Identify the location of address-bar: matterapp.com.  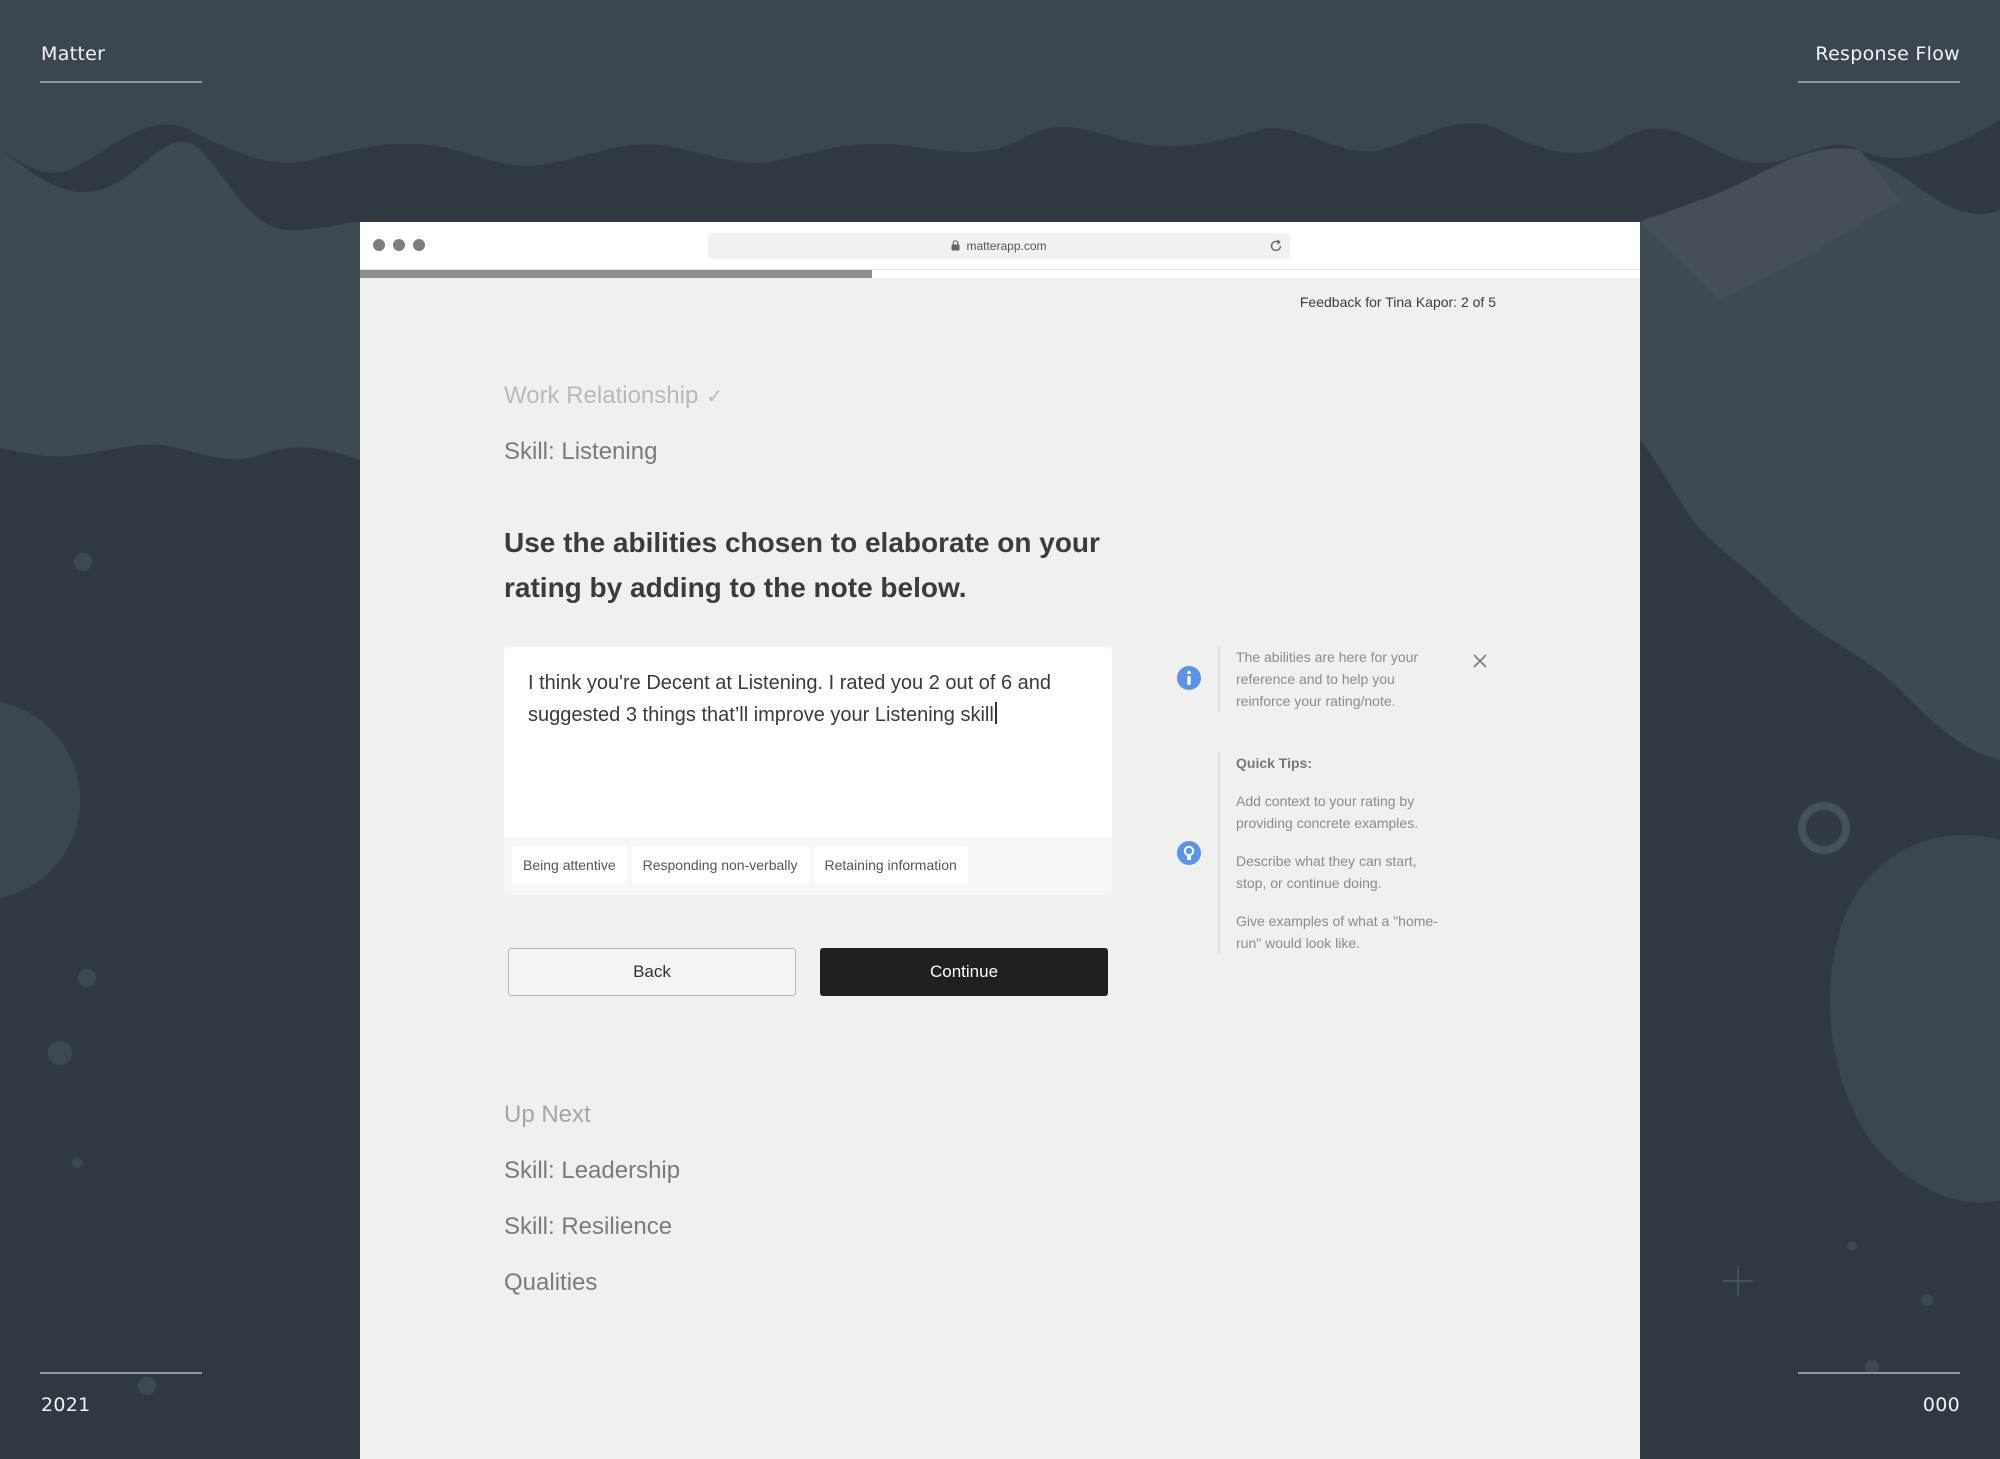
(999, 246).